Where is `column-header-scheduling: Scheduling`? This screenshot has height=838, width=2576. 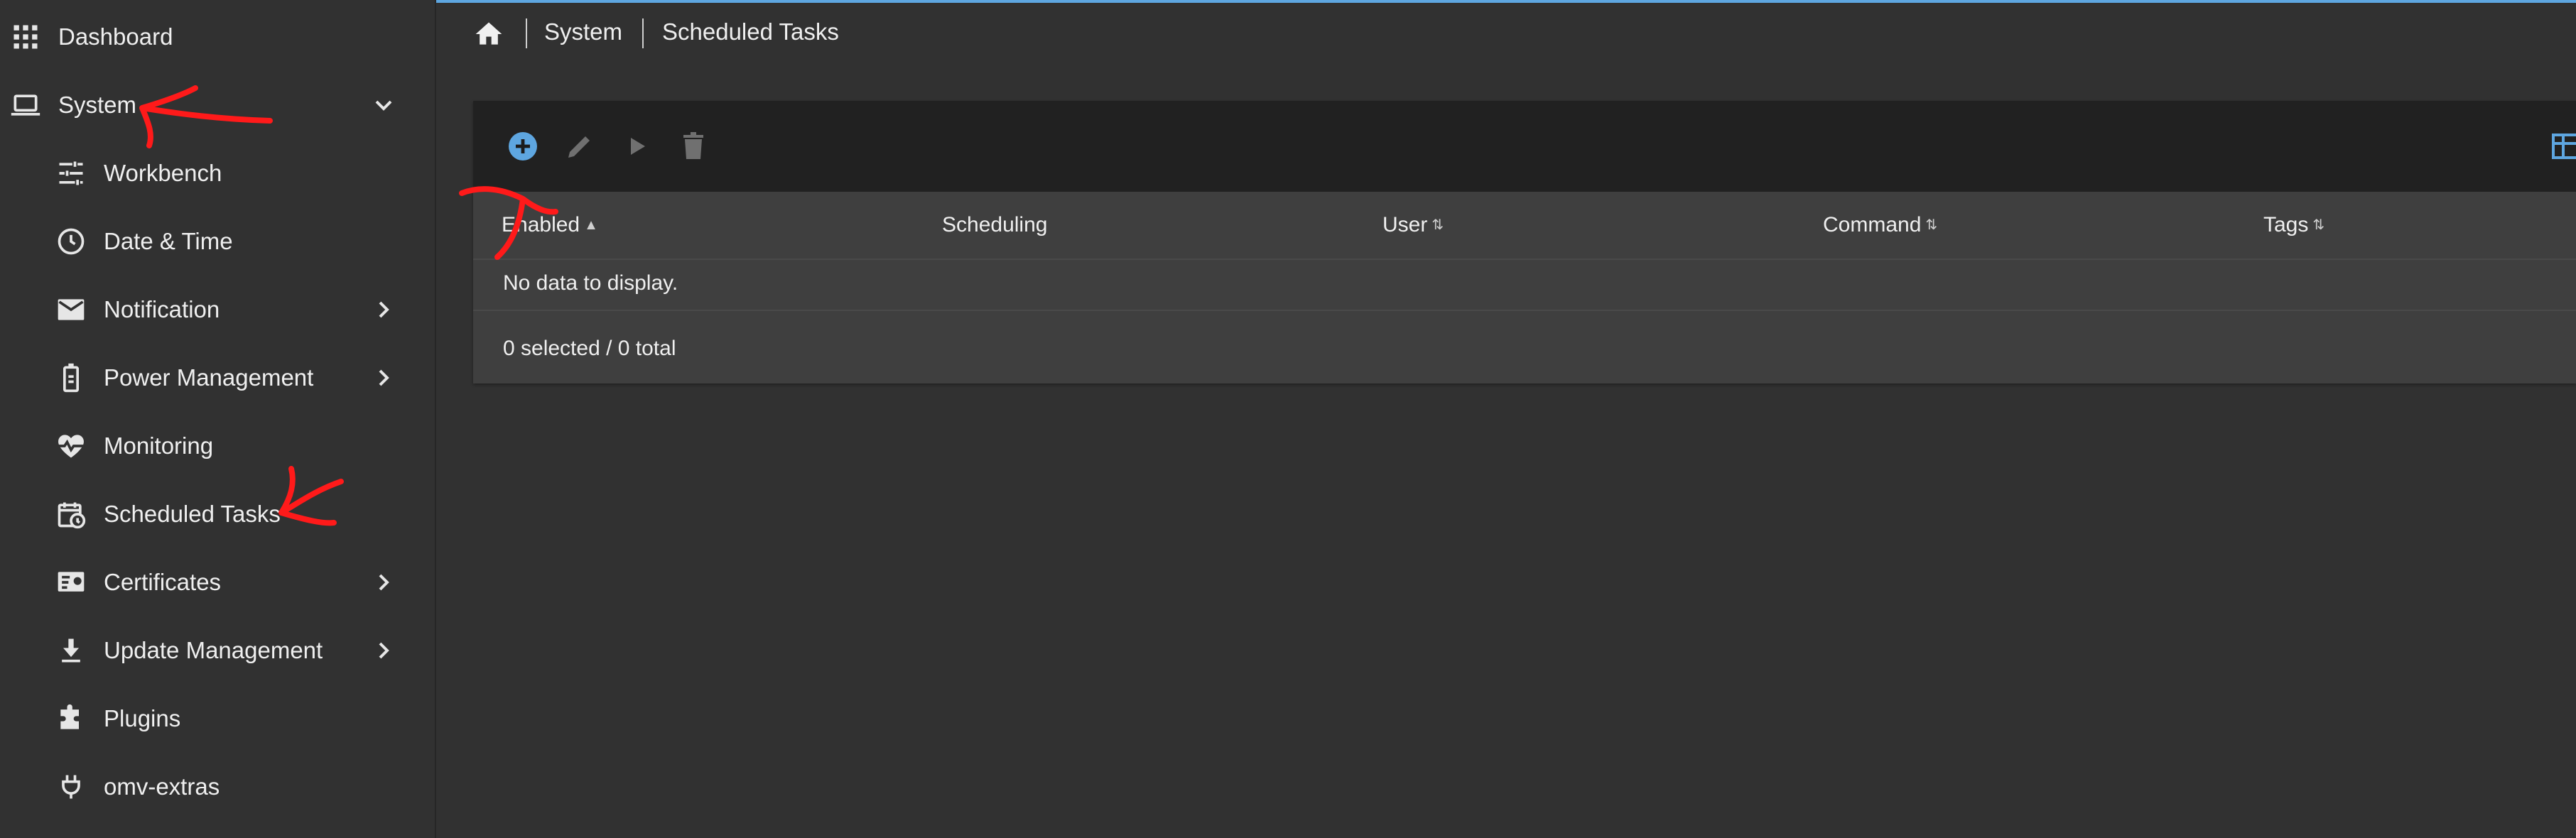
column-header-scheduling: Scheduling is located at coordinates (994, 225).